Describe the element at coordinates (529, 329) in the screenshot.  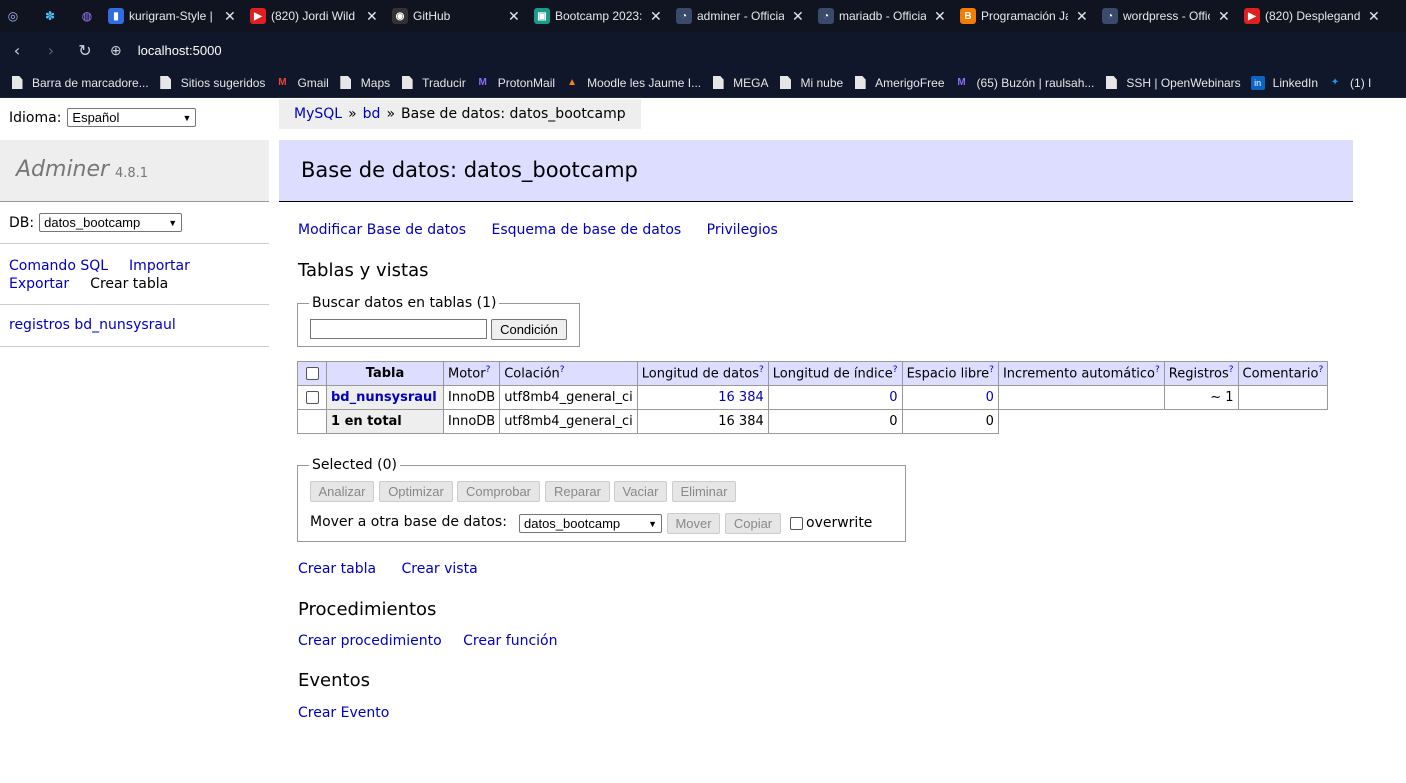
I see `condition-button: Condición` at that location.